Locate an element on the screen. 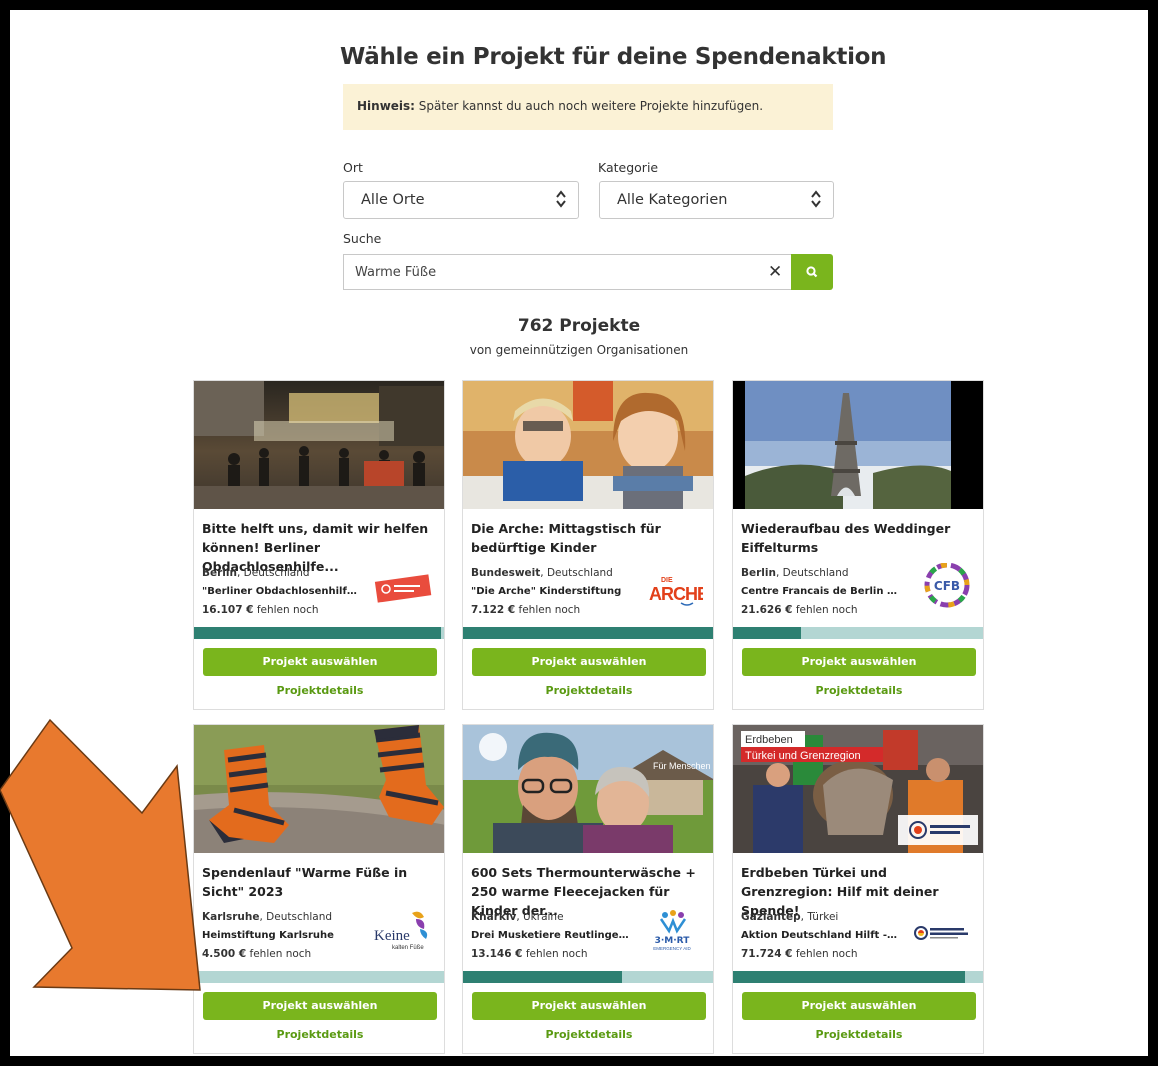 Image resolution: width=1158 pixels, height=1066 pixels. organization-logo: 3·M·RT EMERGENCY AID is located at coordinates (672, 931).